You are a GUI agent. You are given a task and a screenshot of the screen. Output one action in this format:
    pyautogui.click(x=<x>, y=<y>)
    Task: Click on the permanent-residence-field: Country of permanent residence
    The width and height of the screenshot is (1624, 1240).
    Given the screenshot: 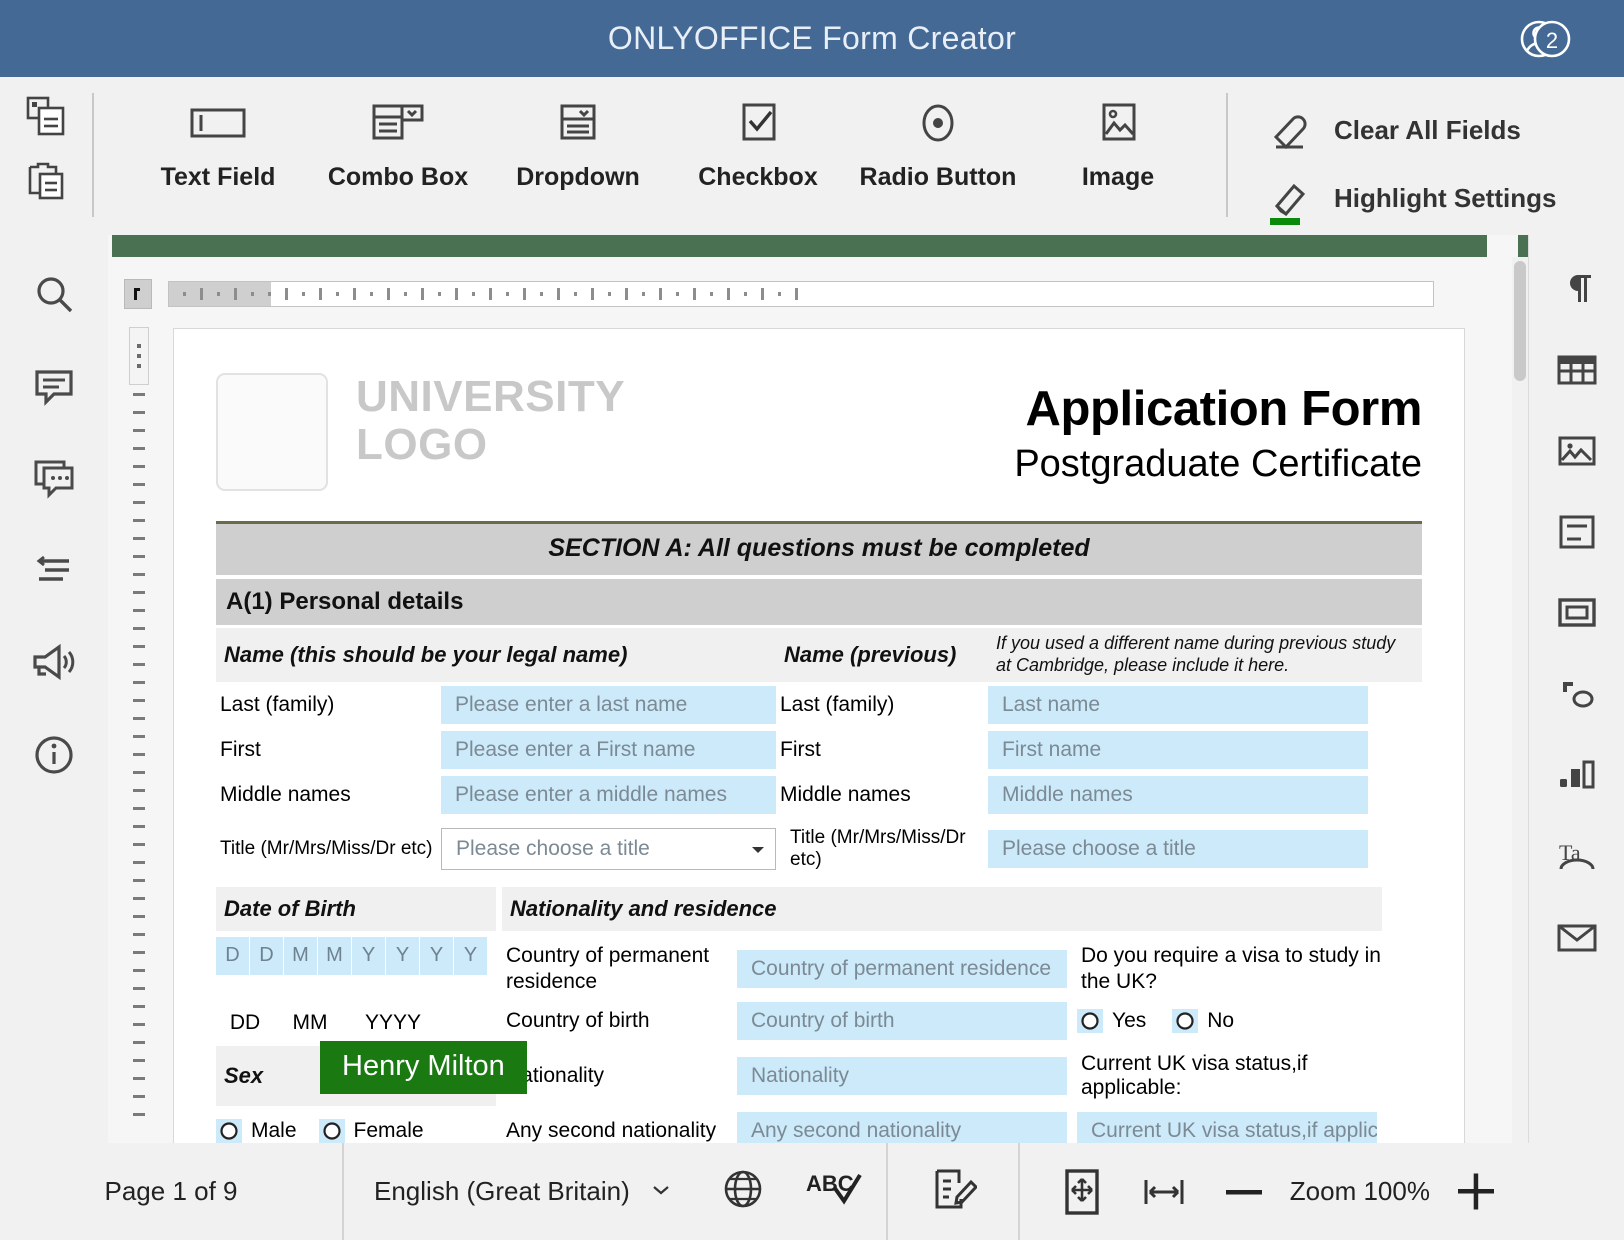 What is the action you would take?
    pyautogui.click(x=902, y=968)
    